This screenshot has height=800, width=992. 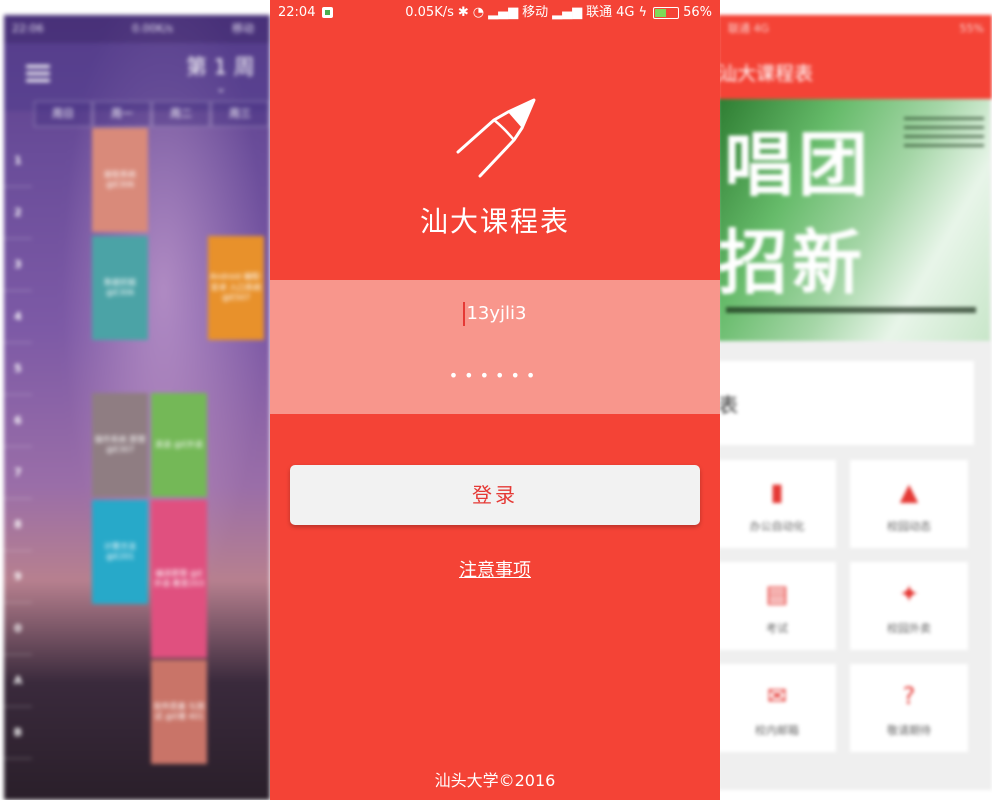 What do you see at coordinates (463, 12) in the screenshot?
I see `bluetooth-icon: ✱` at bounding box center [463, 12].